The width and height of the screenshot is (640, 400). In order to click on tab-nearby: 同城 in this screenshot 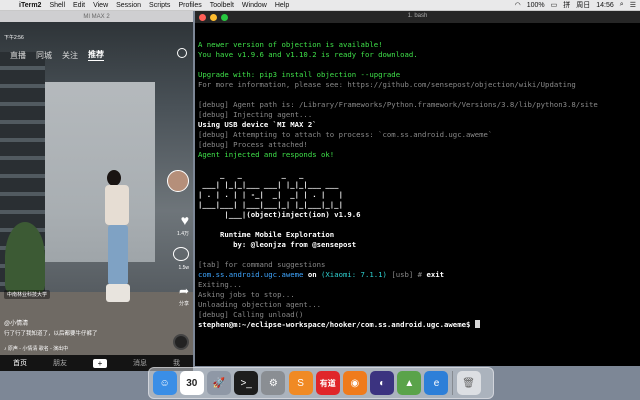, I will do `click(44, 55)`.